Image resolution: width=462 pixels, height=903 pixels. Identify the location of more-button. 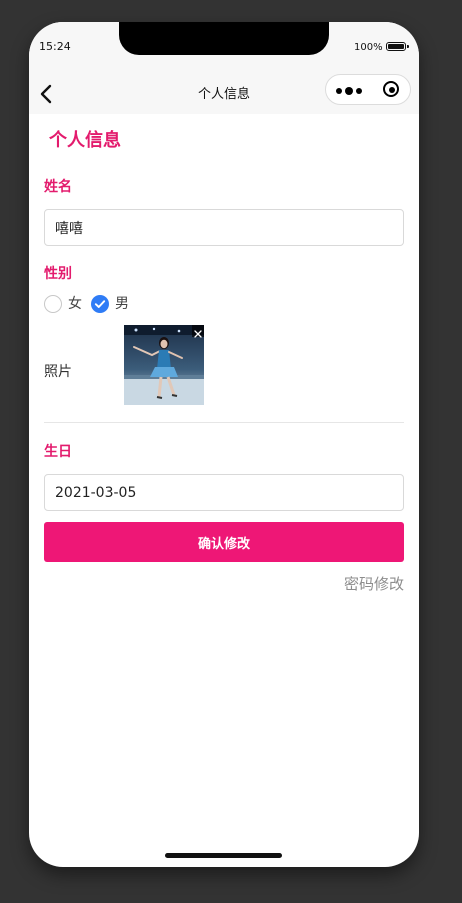
(353, 89).